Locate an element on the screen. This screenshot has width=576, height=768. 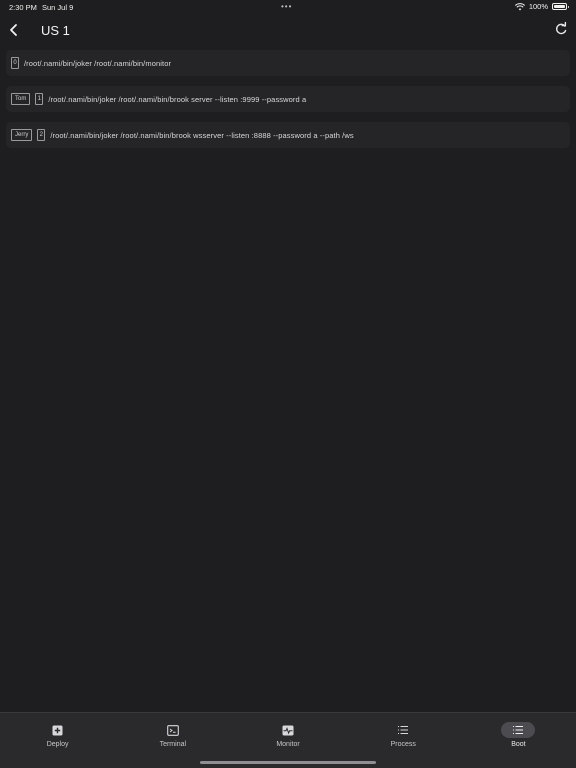
status-right: 100% is located at coordinates (541, 6).